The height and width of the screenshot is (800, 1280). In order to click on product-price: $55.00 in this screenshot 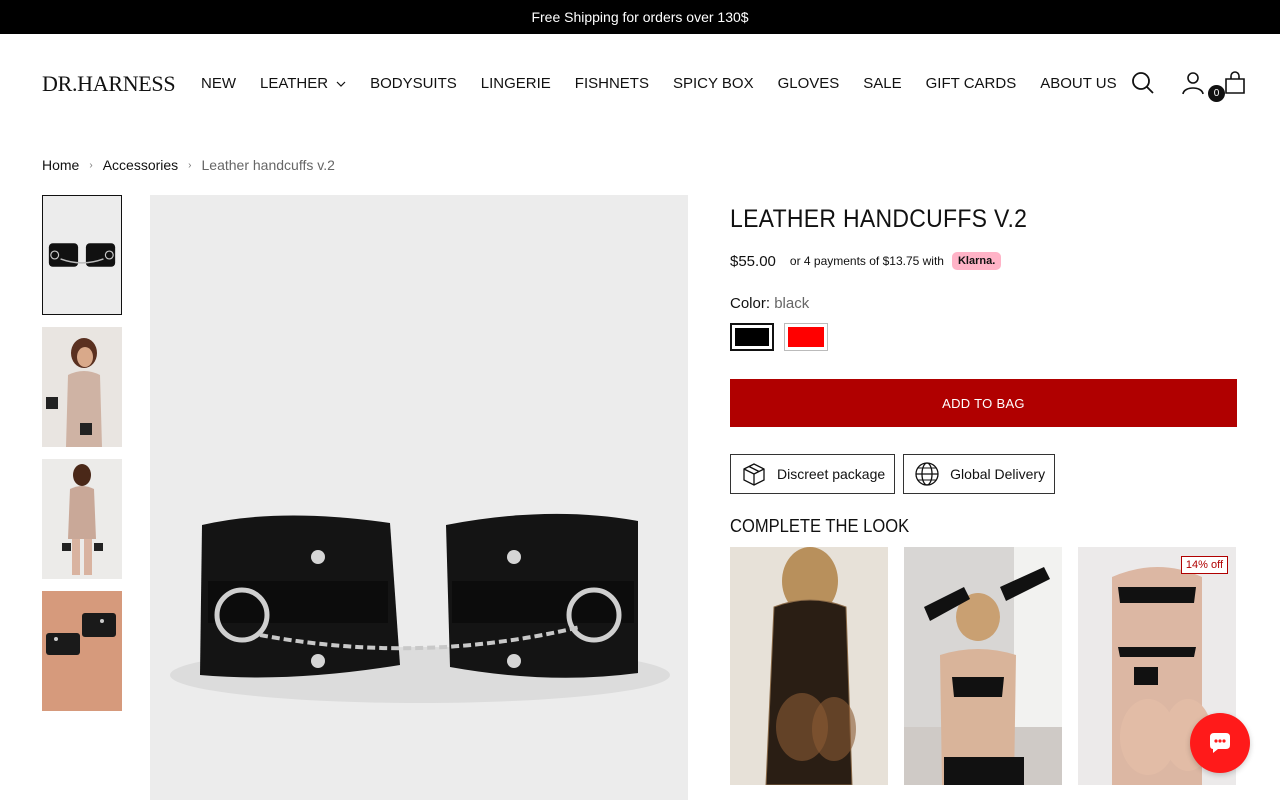, I will do `click(753, 261)`.